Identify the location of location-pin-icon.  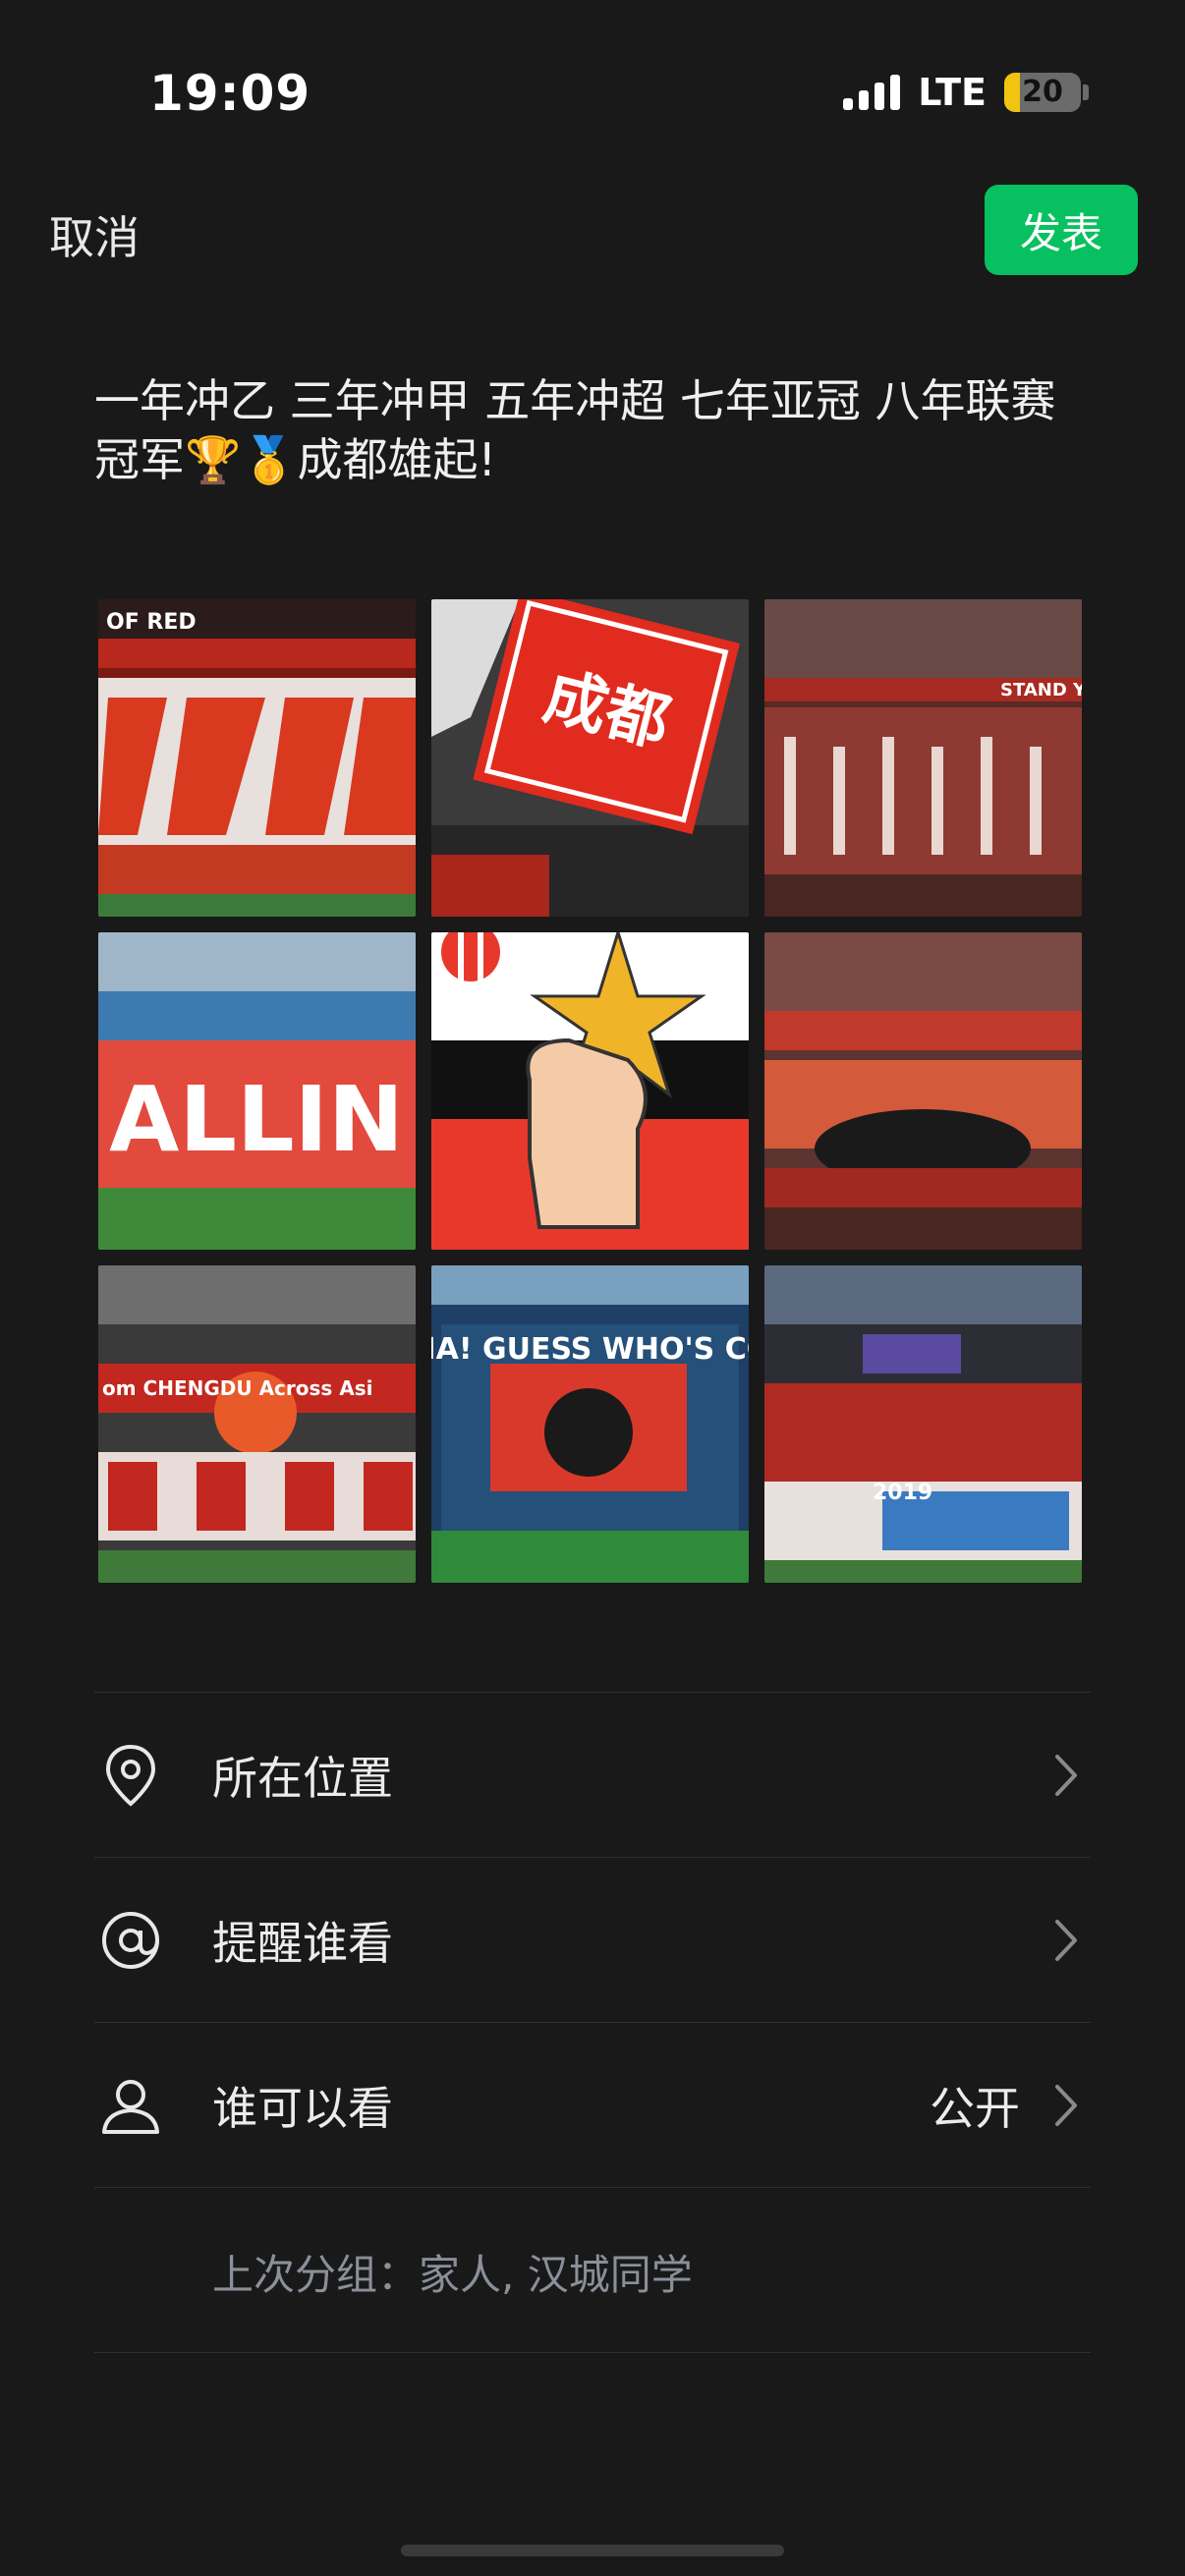
(131, 1775).